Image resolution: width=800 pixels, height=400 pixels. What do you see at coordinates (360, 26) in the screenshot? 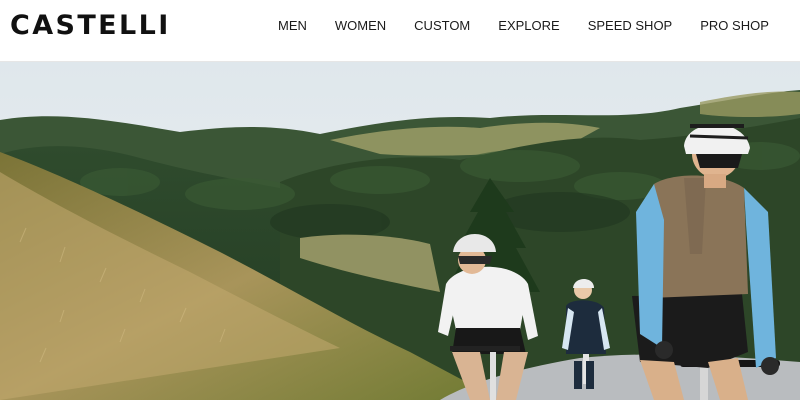
I see `nav-item-women: WOMEN` at bounding box center [360, 26].